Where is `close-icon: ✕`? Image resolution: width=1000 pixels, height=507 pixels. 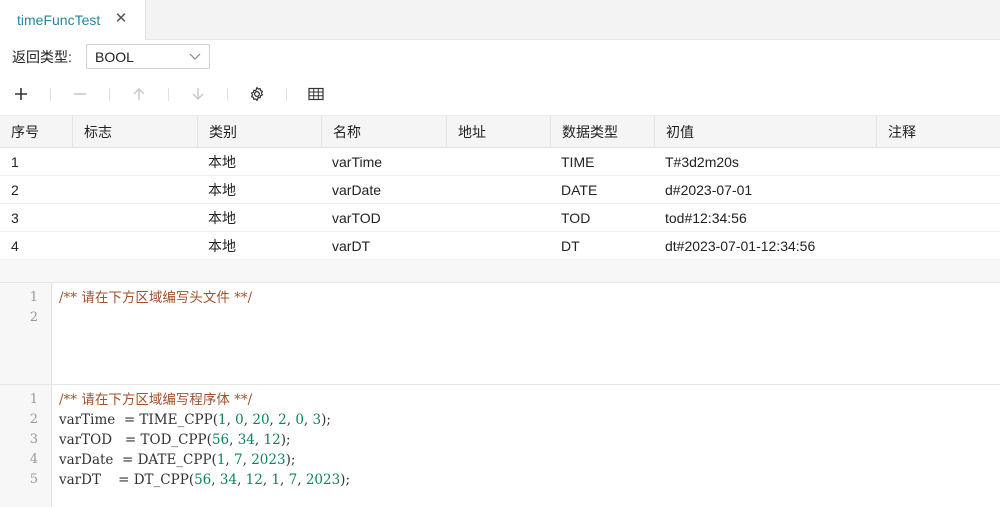
close-icon: ✕ is located at coordinates (121, 19).